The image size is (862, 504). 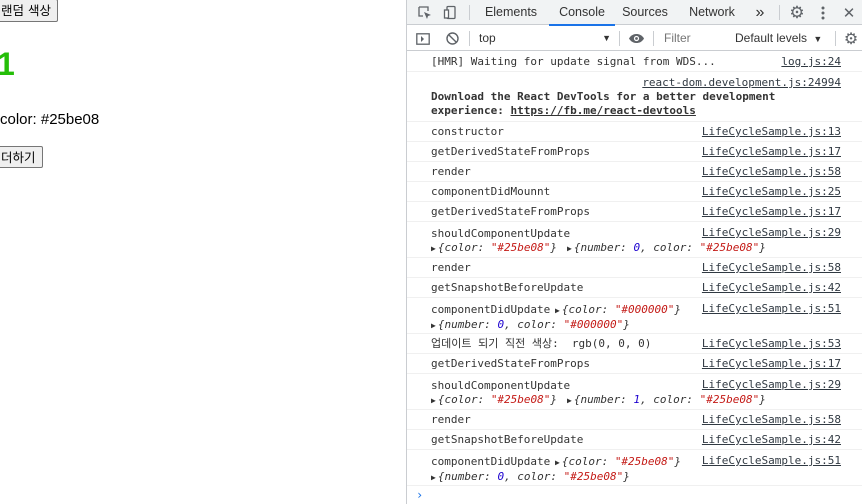 What do you see at coordinates (851, 38) in the screenshot?
I see `console-settings-gear-icon: ⚙` at bounding box center [851, 38].